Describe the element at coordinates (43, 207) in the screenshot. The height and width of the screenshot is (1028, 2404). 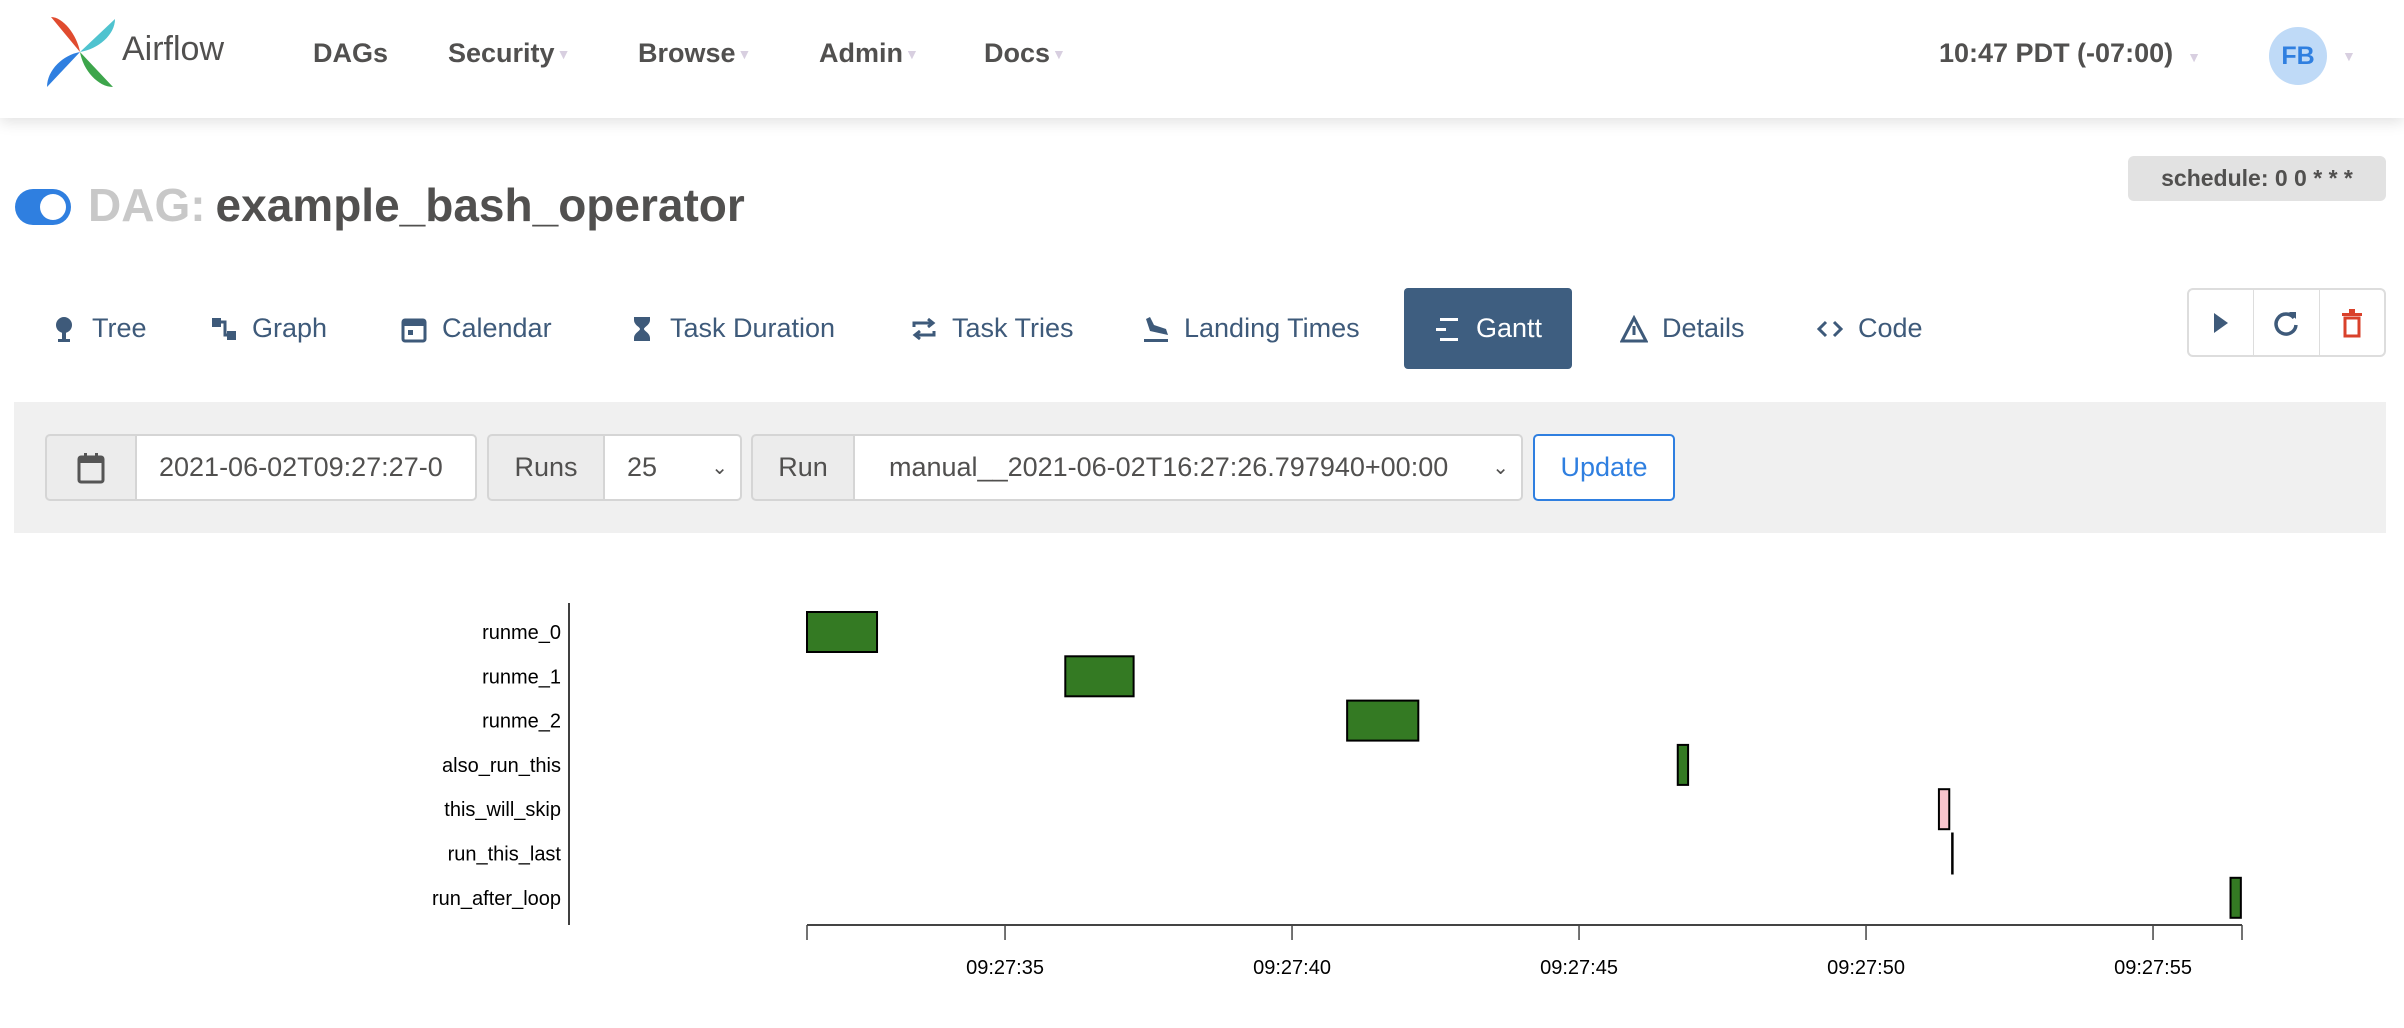
I see `dag-pause-toggle` at that location.